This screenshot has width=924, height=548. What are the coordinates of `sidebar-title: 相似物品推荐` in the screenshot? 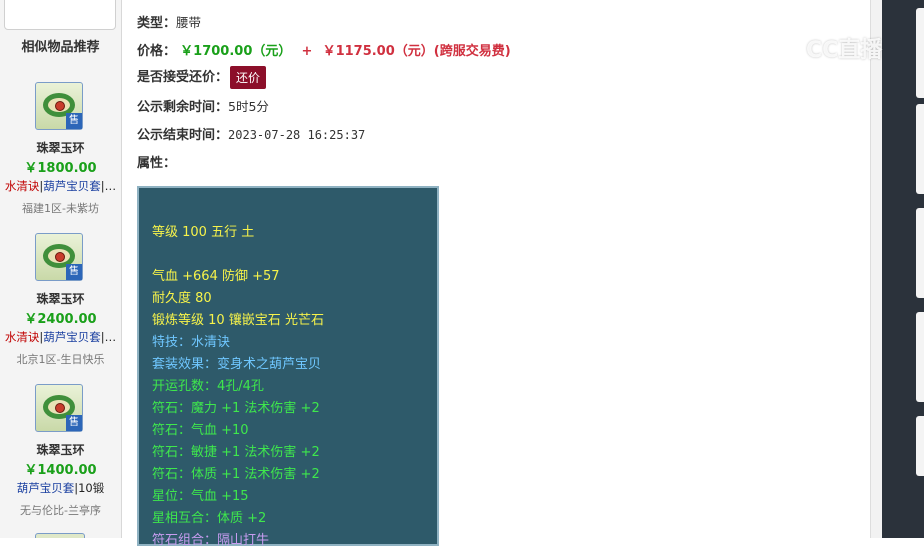 It's located at (60, 47).